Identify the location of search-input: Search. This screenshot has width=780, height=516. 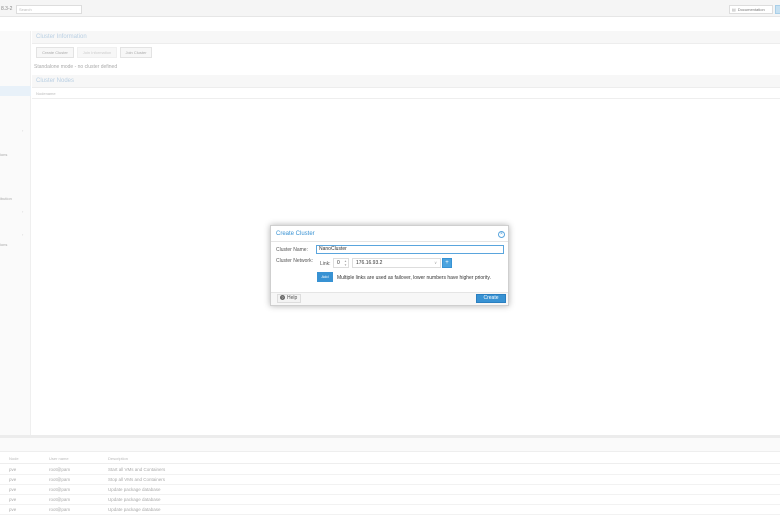
(49, 9).